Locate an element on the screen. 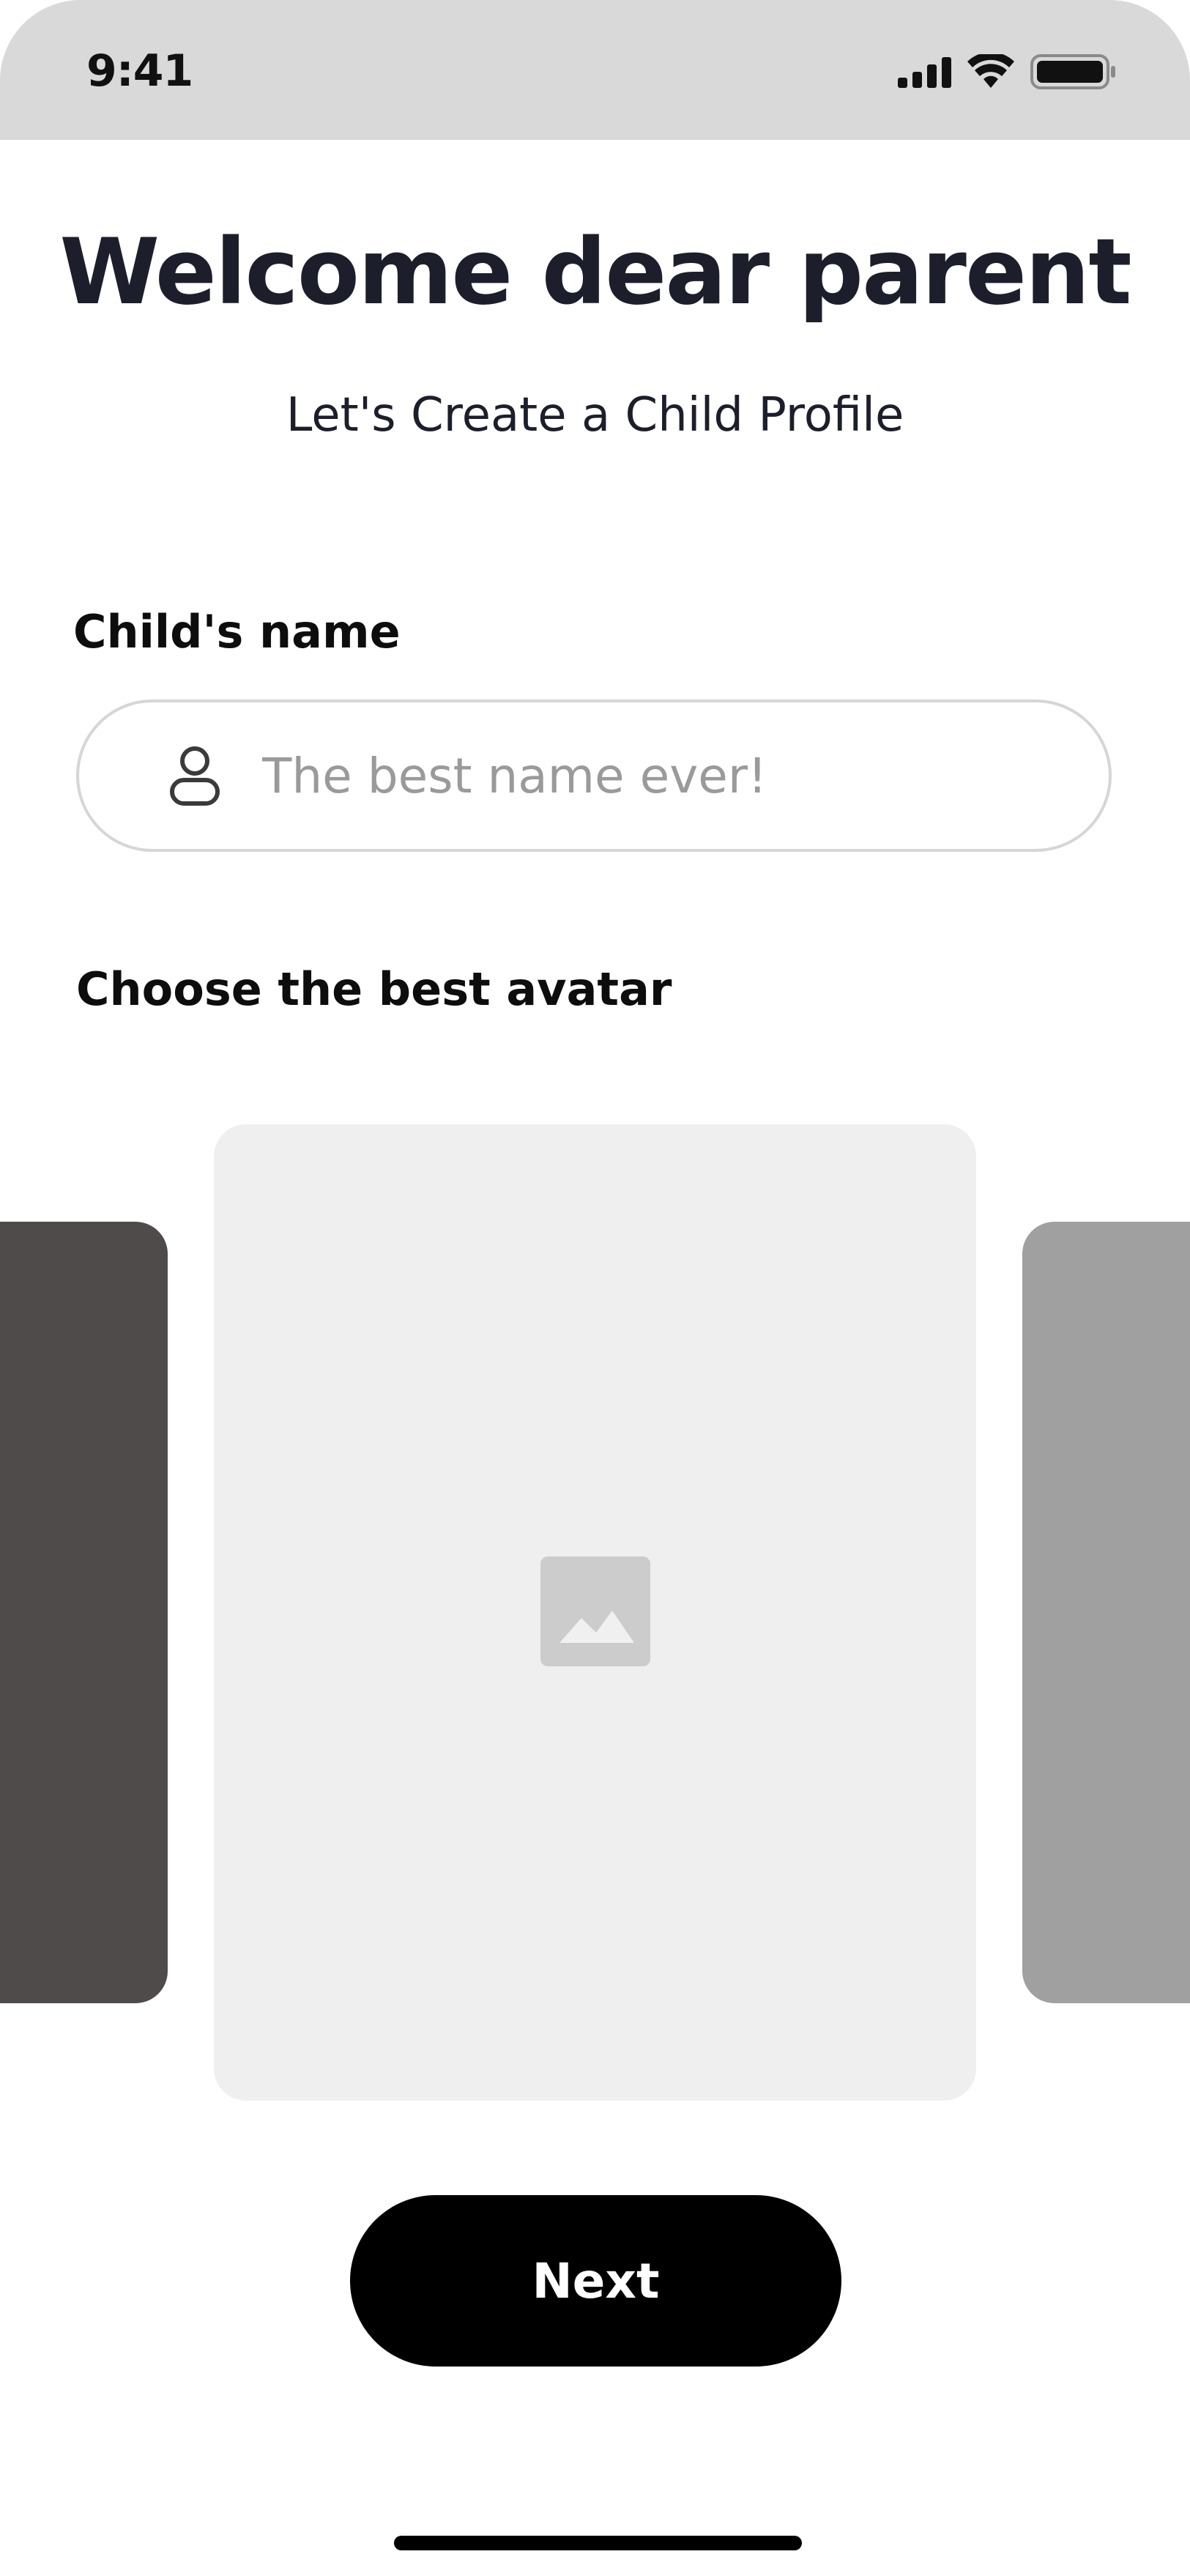 The height and width of the screenshot is (2576, 1190). page-subtitle: Let's Create a Child Profile is located at coordinates (595, 415).